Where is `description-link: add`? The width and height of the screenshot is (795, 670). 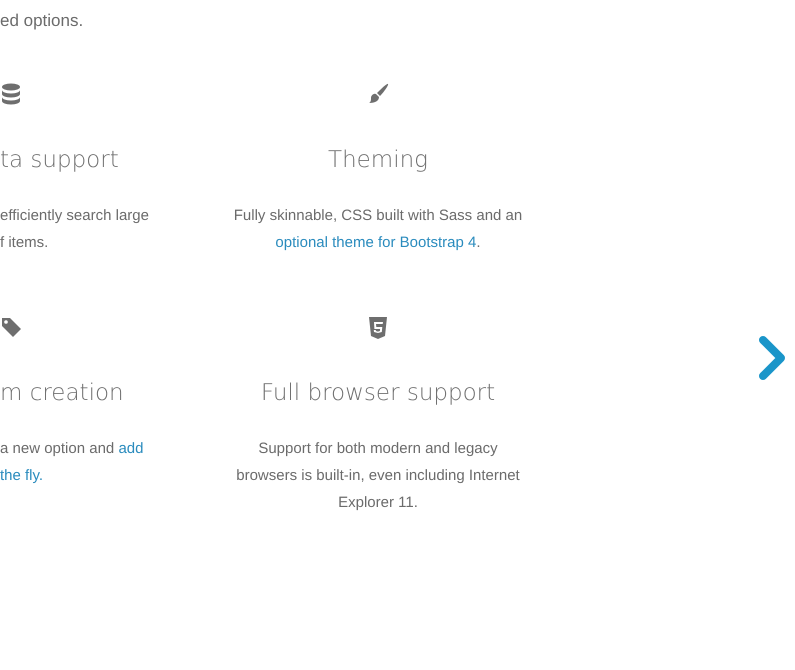 description-link: add is located at coordinates (131, 448).